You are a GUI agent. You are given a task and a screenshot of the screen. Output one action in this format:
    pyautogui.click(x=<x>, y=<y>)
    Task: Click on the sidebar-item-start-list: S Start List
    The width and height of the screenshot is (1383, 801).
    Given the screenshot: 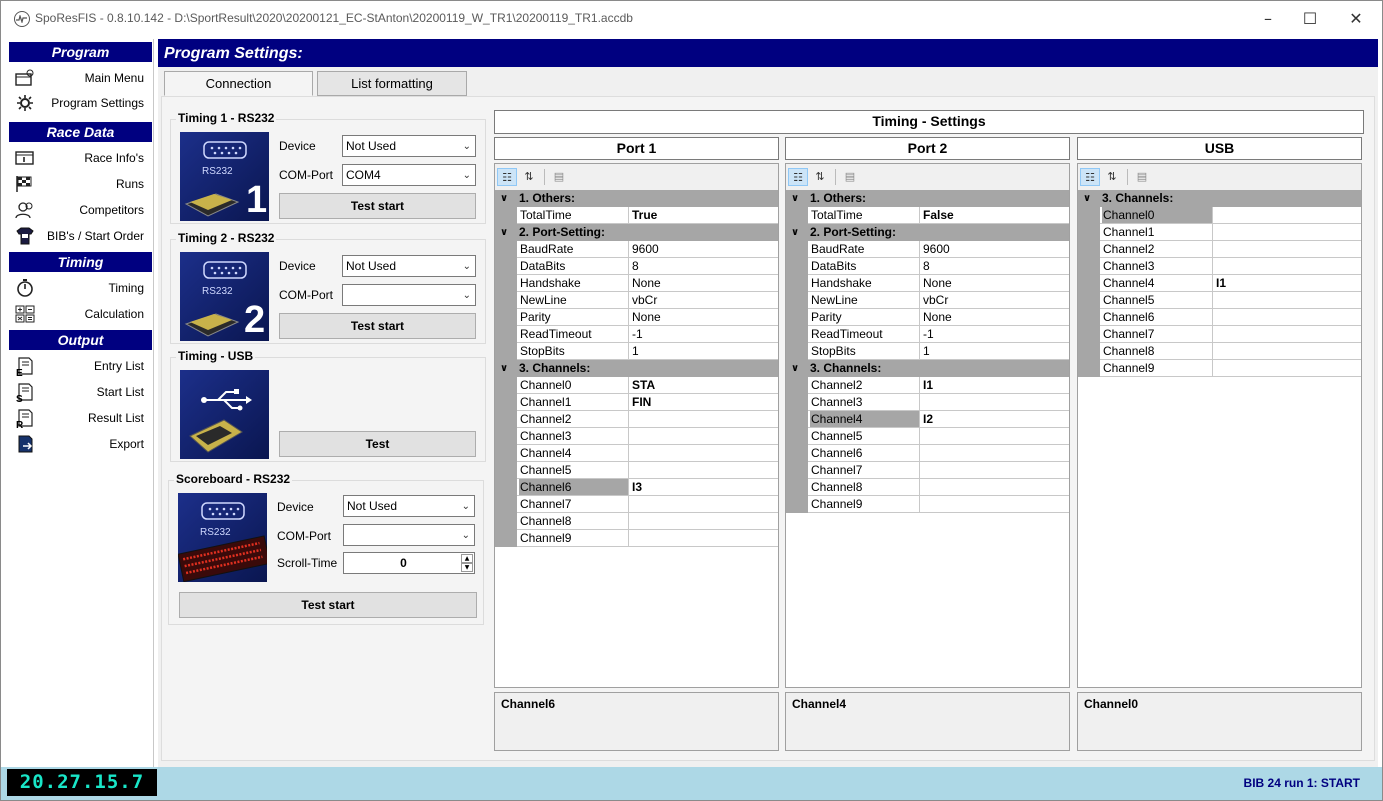 What is the action you would take?
    pyautogui.click(x=80, y=392)
    